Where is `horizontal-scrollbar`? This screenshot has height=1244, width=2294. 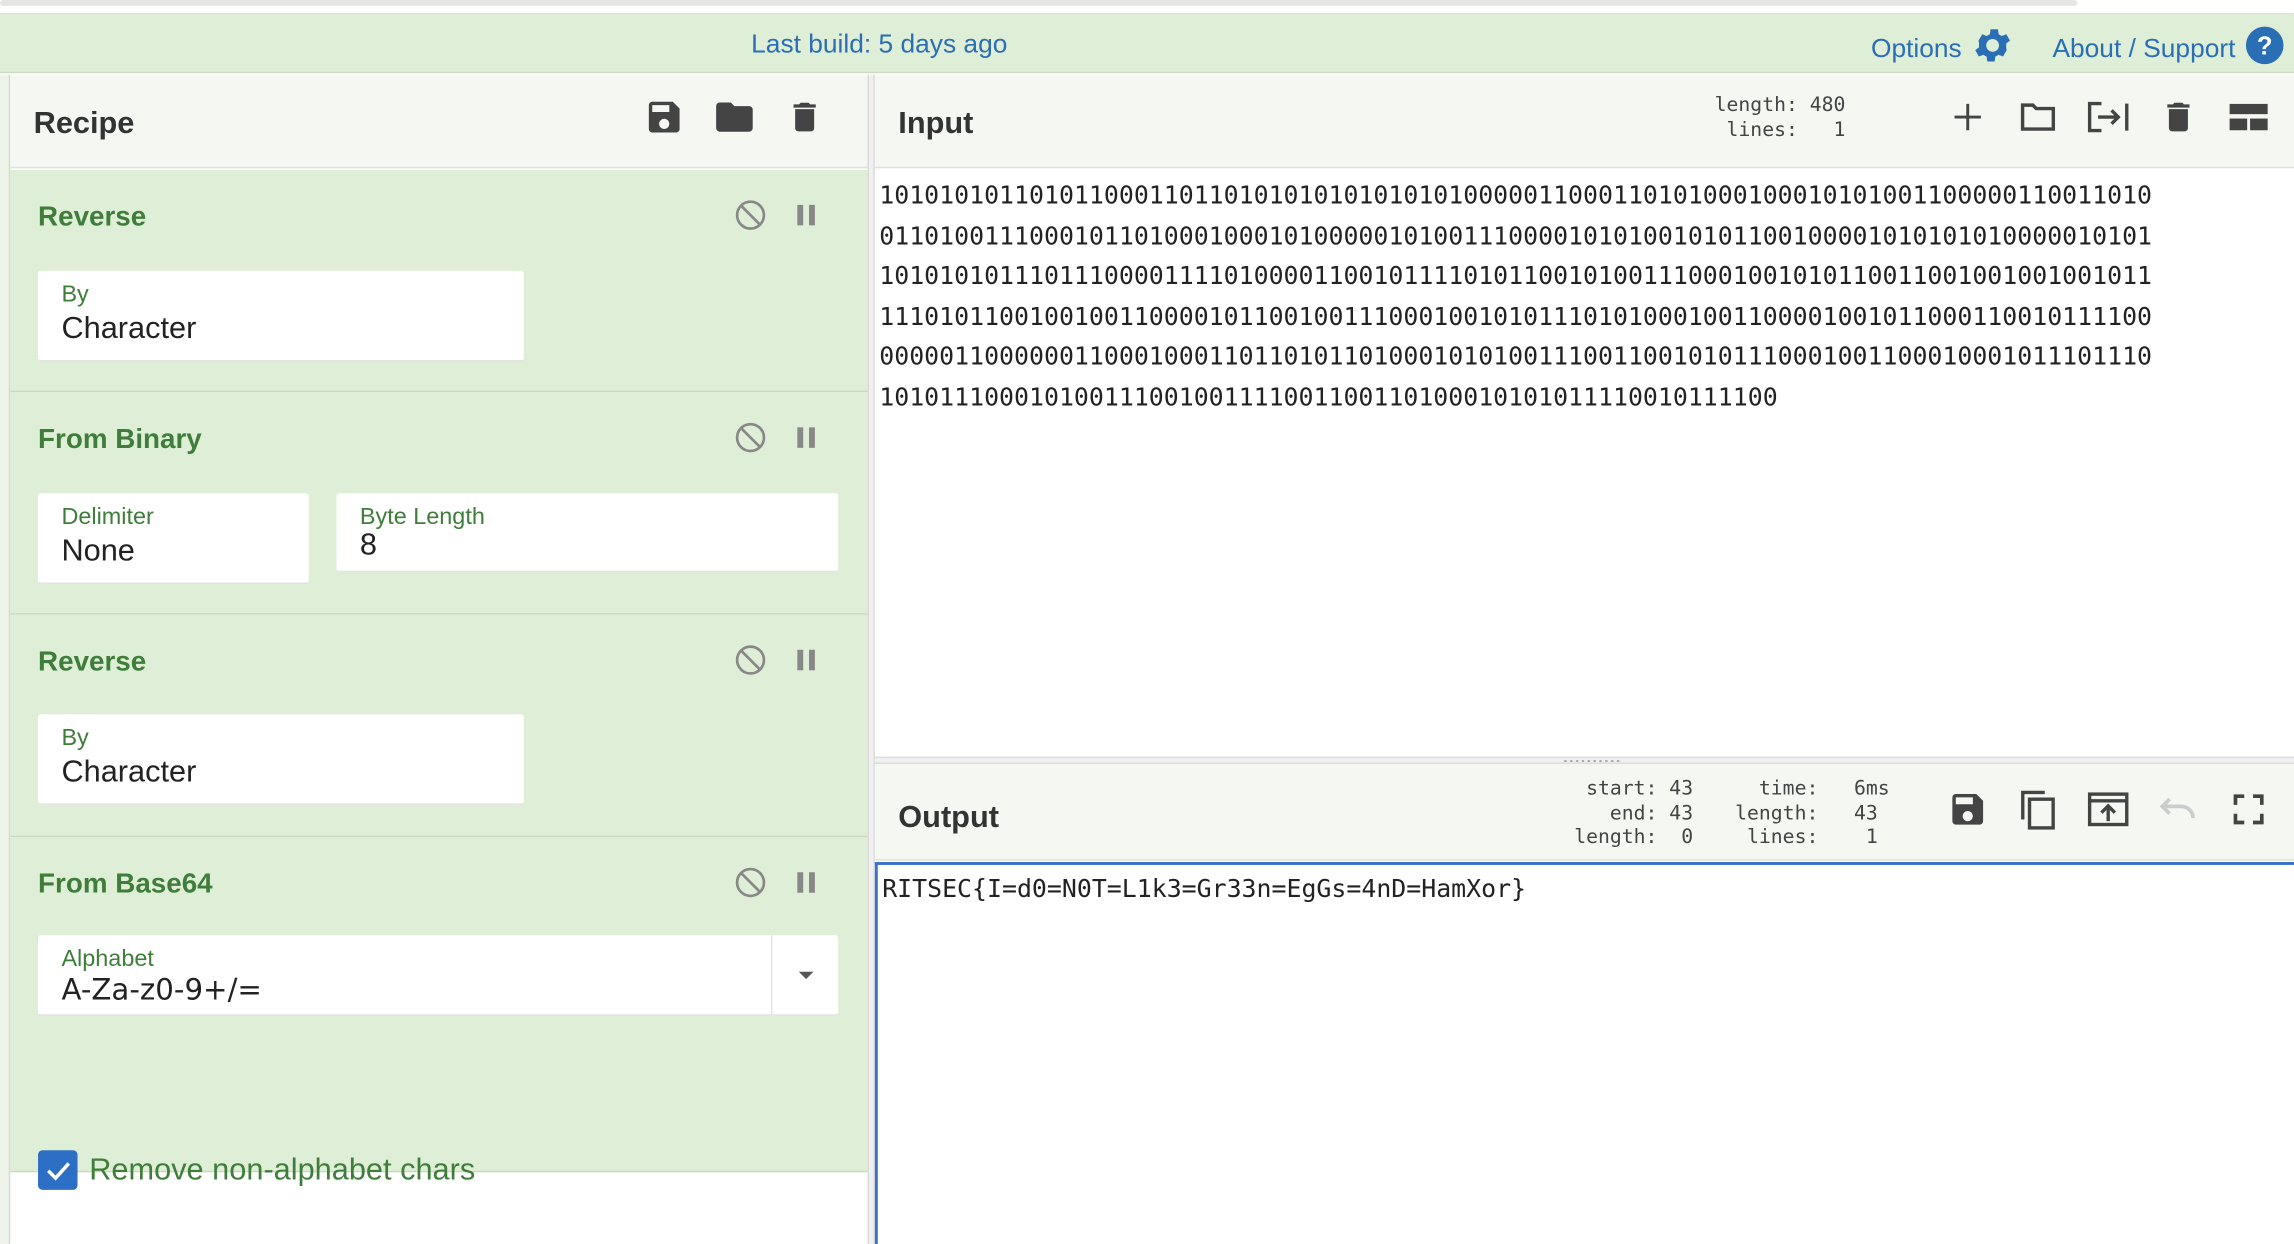 horizontal-scrollbar is located at coordinates (1039, 3).